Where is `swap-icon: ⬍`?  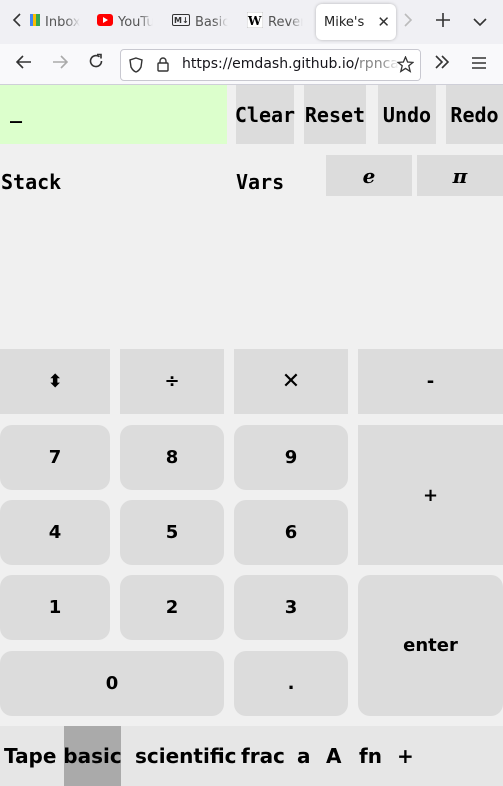 swap-icon: ⬍ is located at coordinates (55, 381).